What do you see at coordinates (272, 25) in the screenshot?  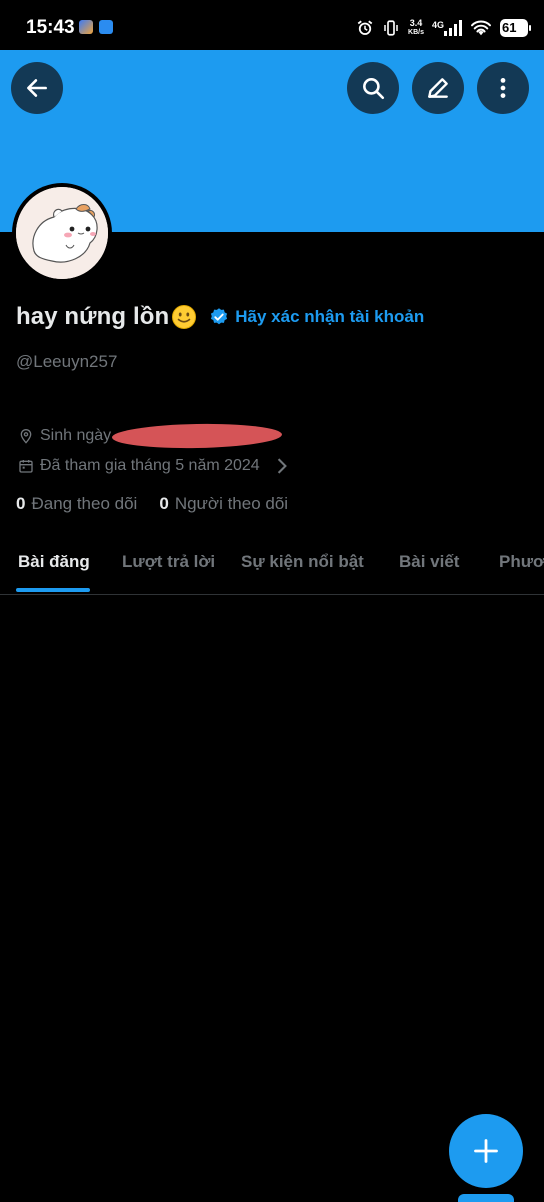 I see `status-bar: 15:43 3.4 KB/s 4G 61` at bounding box center [272, 25].